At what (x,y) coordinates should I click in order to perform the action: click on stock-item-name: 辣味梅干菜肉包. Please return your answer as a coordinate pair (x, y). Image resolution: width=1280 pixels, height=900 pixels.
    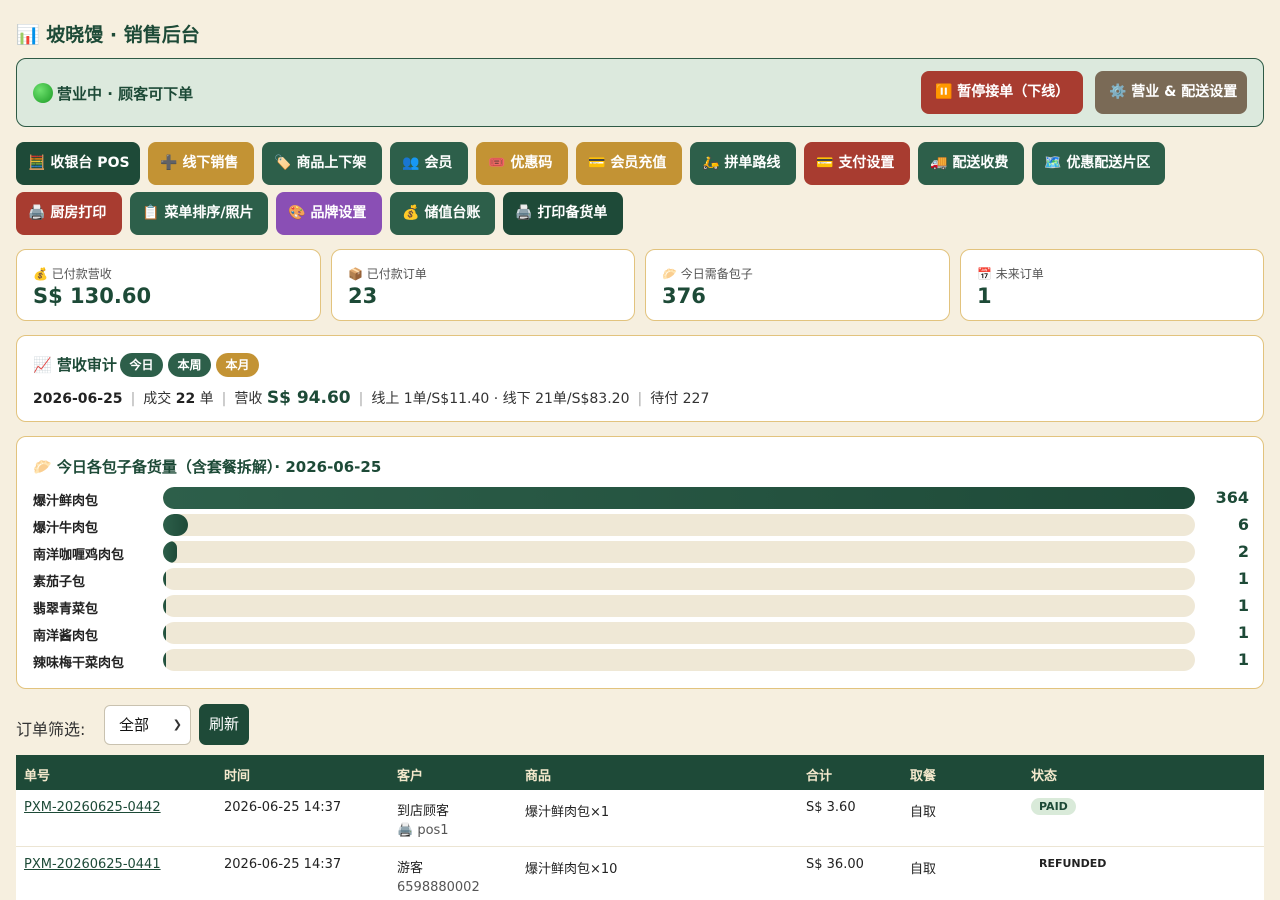
    Looking at the image, I should click on (79, 663).